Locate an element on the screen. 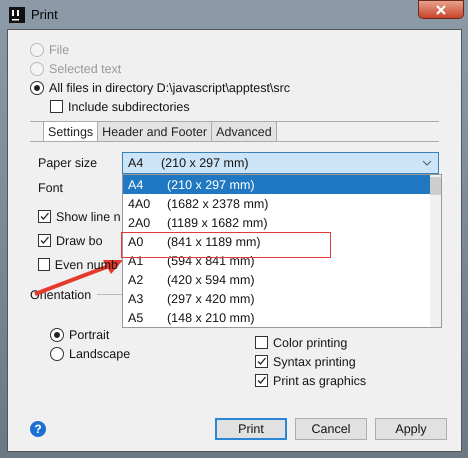 The image size is (468, 458). scrollbar-thumb is located at coordinates (435, 186).